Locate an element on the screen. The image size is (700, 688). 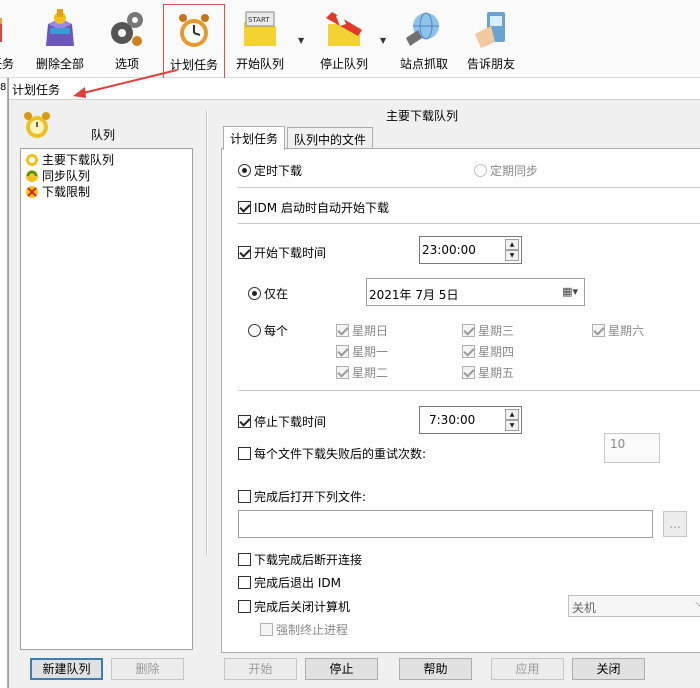
every-option: 每个 is located at coordinates (268, 330).